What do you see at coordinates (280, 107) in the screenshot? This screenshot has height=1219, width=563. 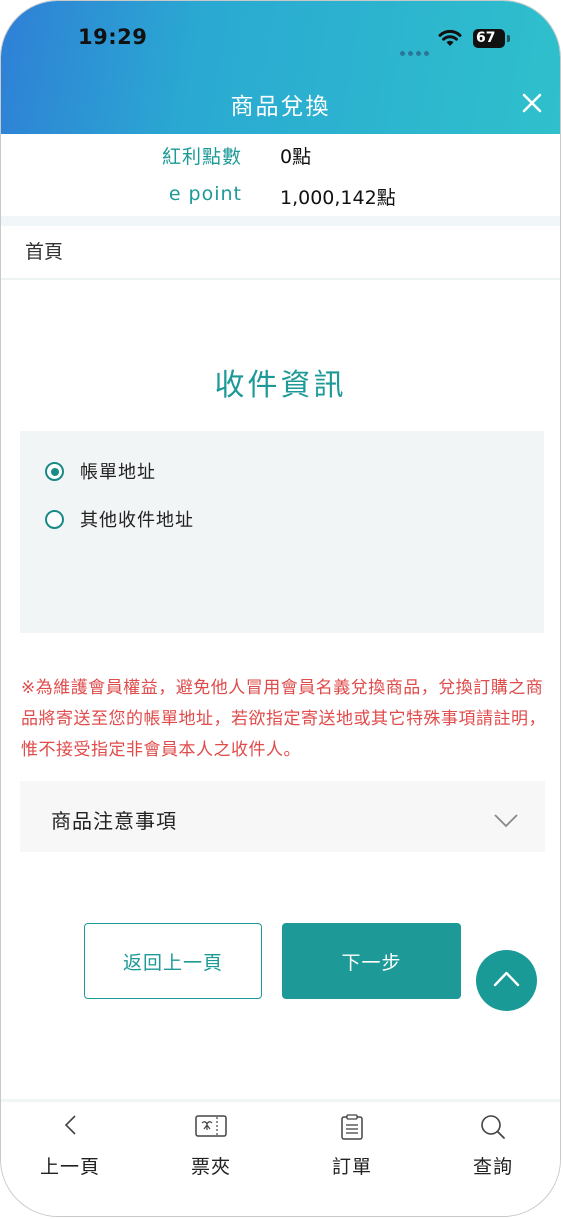 I see `page-title: 商品兌換` at bounding box center [280, 107].